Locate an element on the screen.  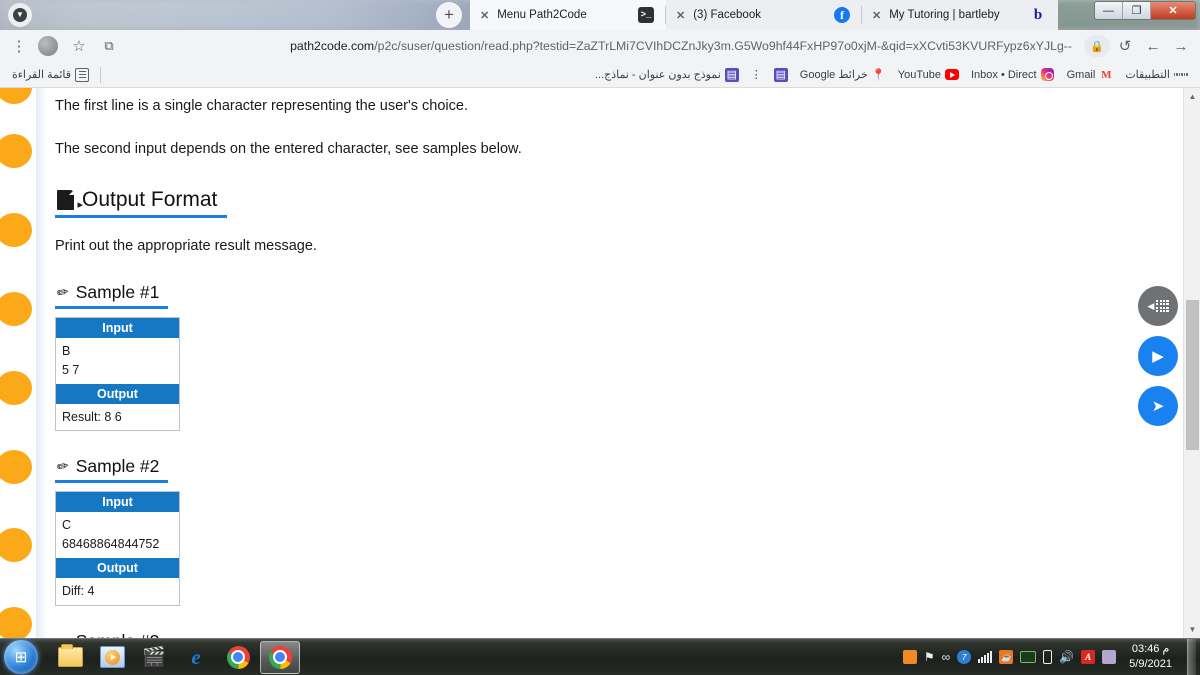
start-button: ⊞ is located at coordinates (21, 657).